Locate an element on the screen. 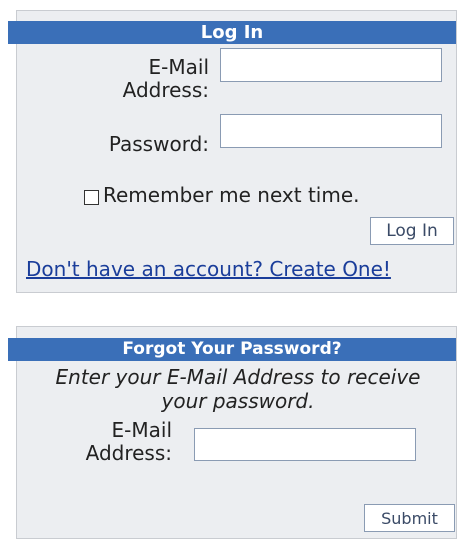  forgot-email-label: E-Mail Address: is located at coordinates (118, 442).